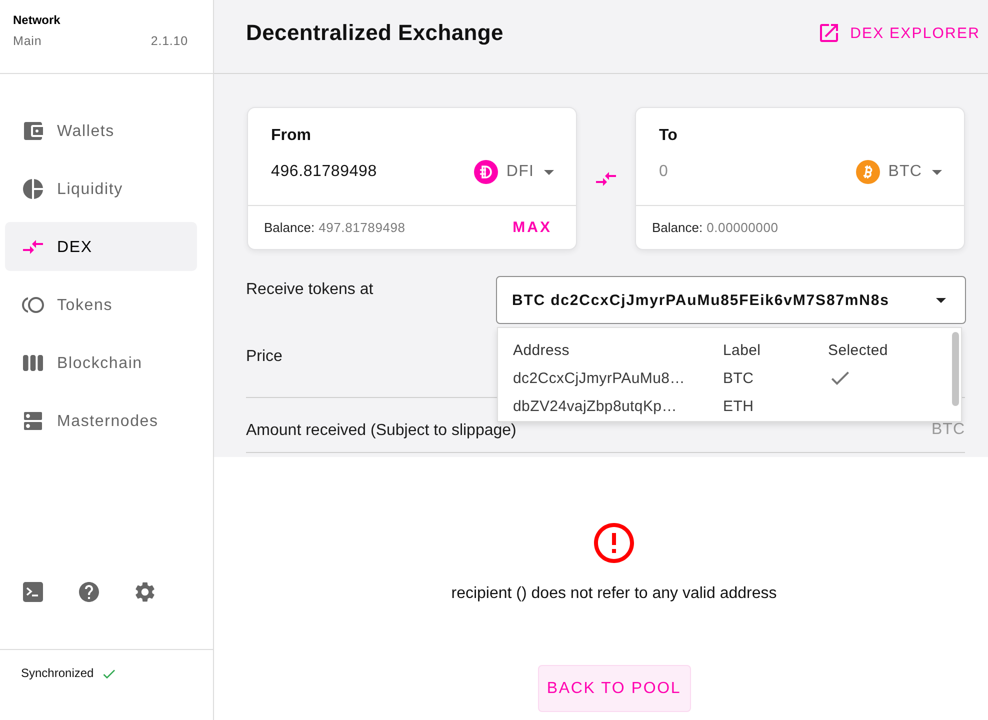 The height and width of the screenshot is (720, 988). Describe the element at coordinates (381, 430) in the screenshot. I see `amount-received-label: Amount received (Subject to slippage)` at that location.